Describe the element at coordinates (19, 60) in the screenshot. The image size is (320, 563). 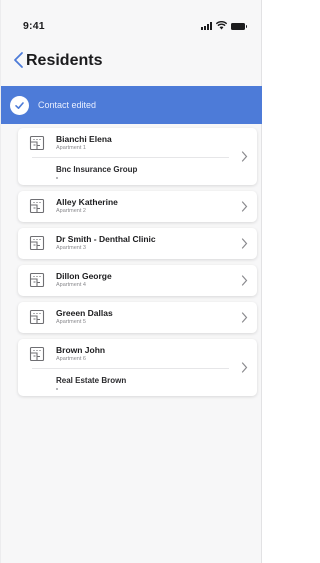
I see `back-chevron-icon` at that location.